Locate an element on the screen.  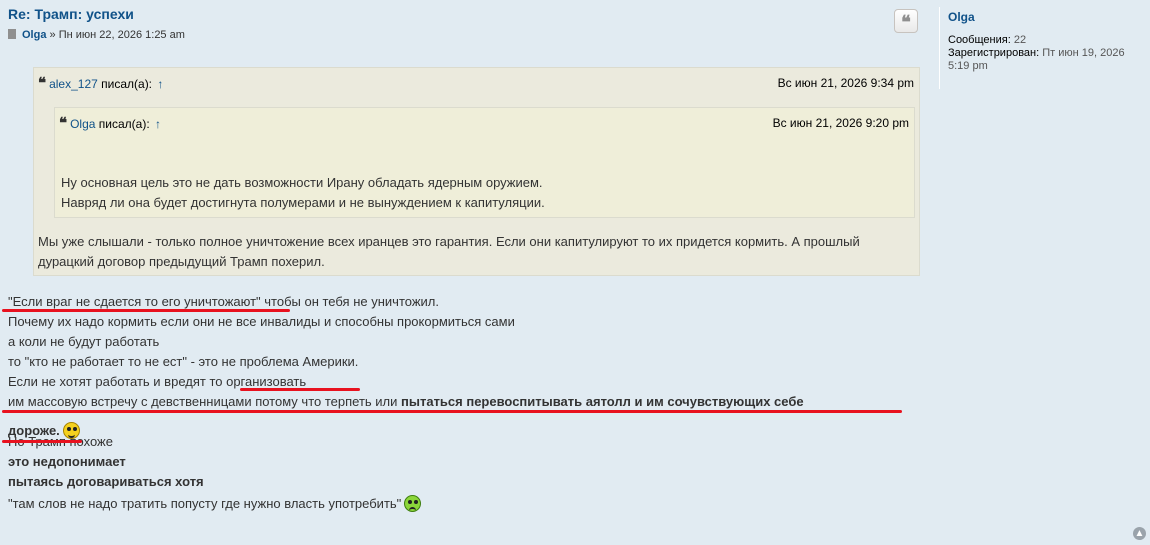
quote-outer-wrote: писал(а): is located at coordinates (127, 84).